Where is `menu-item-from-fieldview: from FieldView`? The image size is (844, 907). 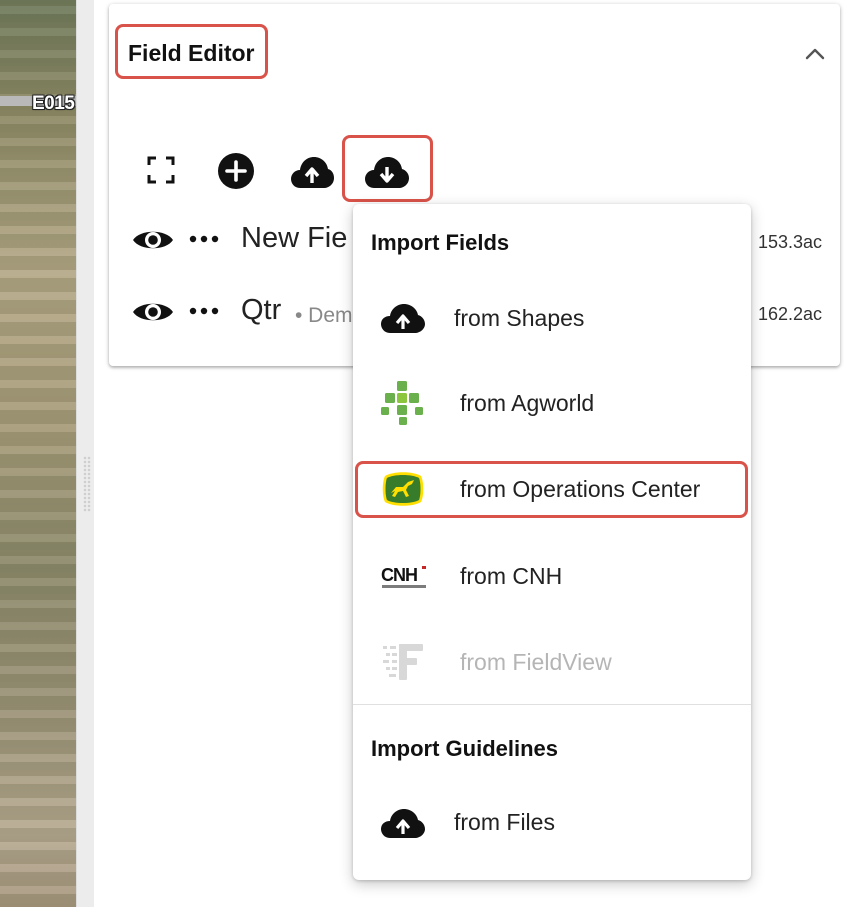 menu-item-from-fieldview: from FieldView is located at coordinates (552, 662).